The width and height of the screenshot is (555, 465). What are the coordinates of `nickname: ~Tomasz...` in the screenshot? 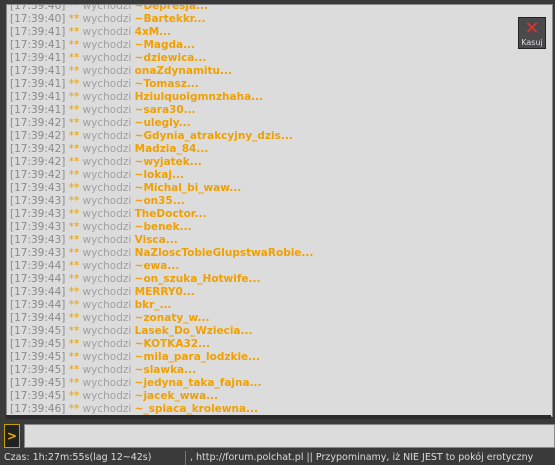 It's located at (167, 84).